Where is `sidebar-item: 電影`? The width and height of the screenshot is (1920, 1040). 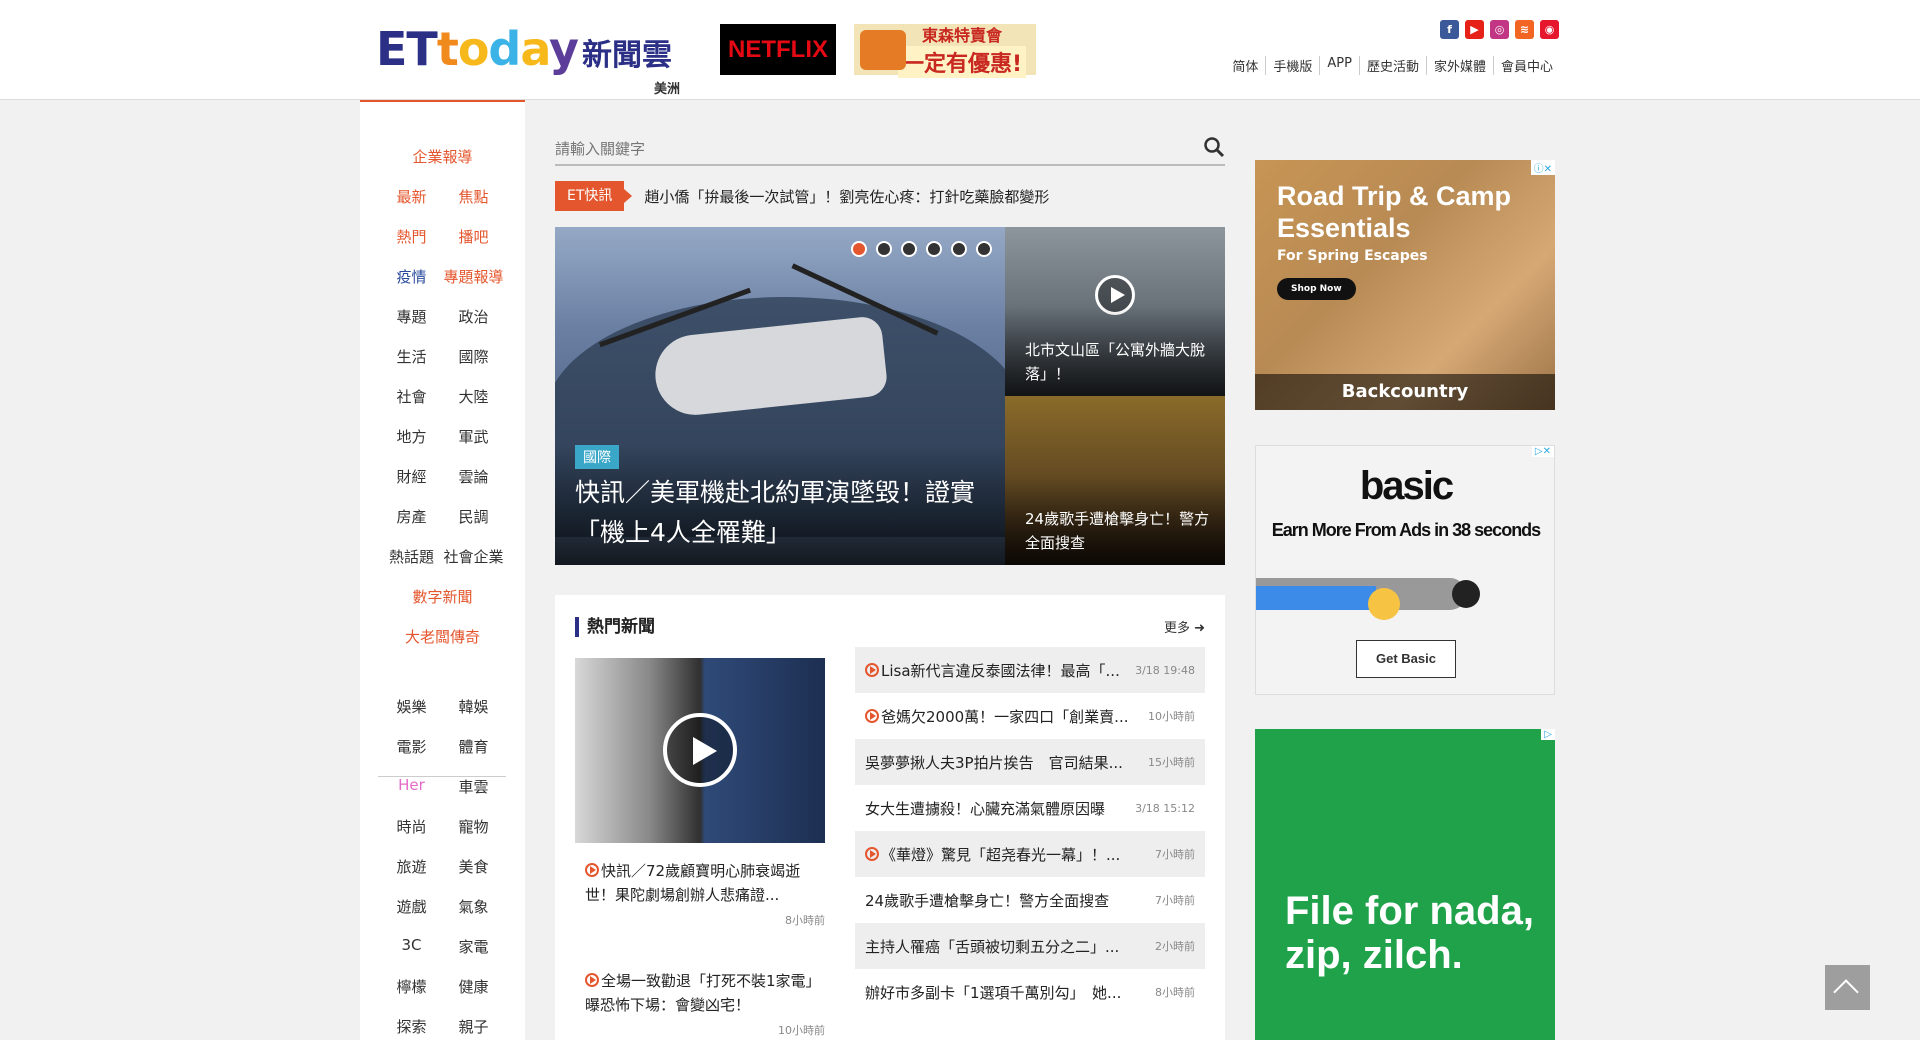
sidebar-item: 電影 is located at coordinates (412, 746).